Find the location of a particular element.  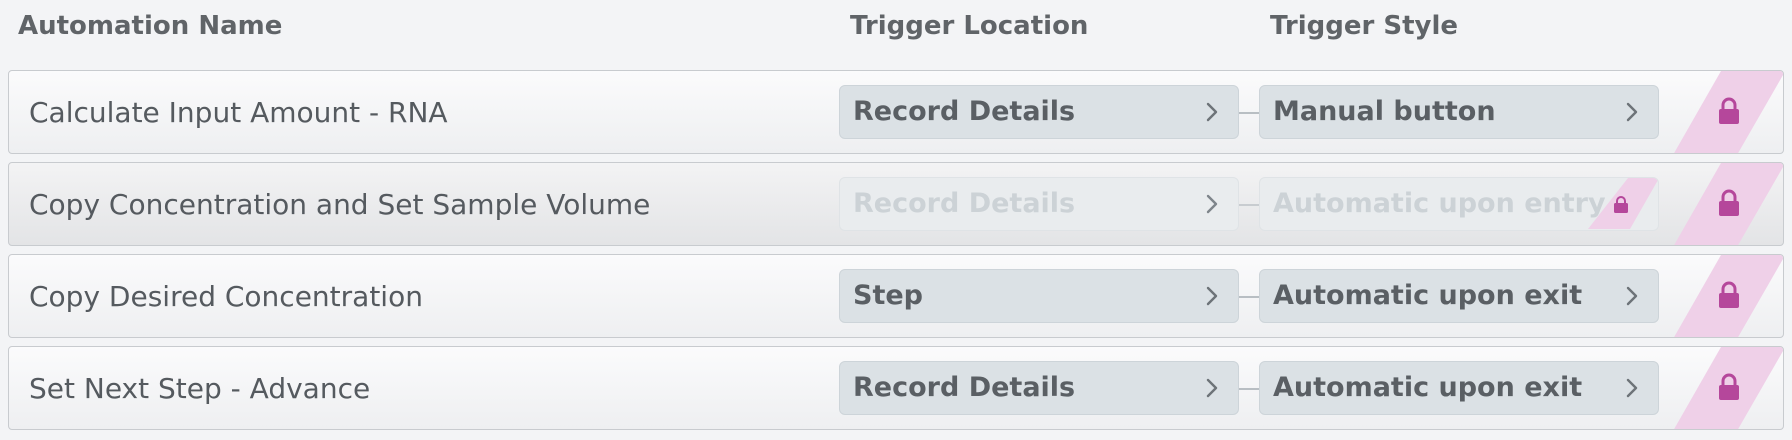

automation-name: Set Next Step - Advance is located at coordinates (200, 388).